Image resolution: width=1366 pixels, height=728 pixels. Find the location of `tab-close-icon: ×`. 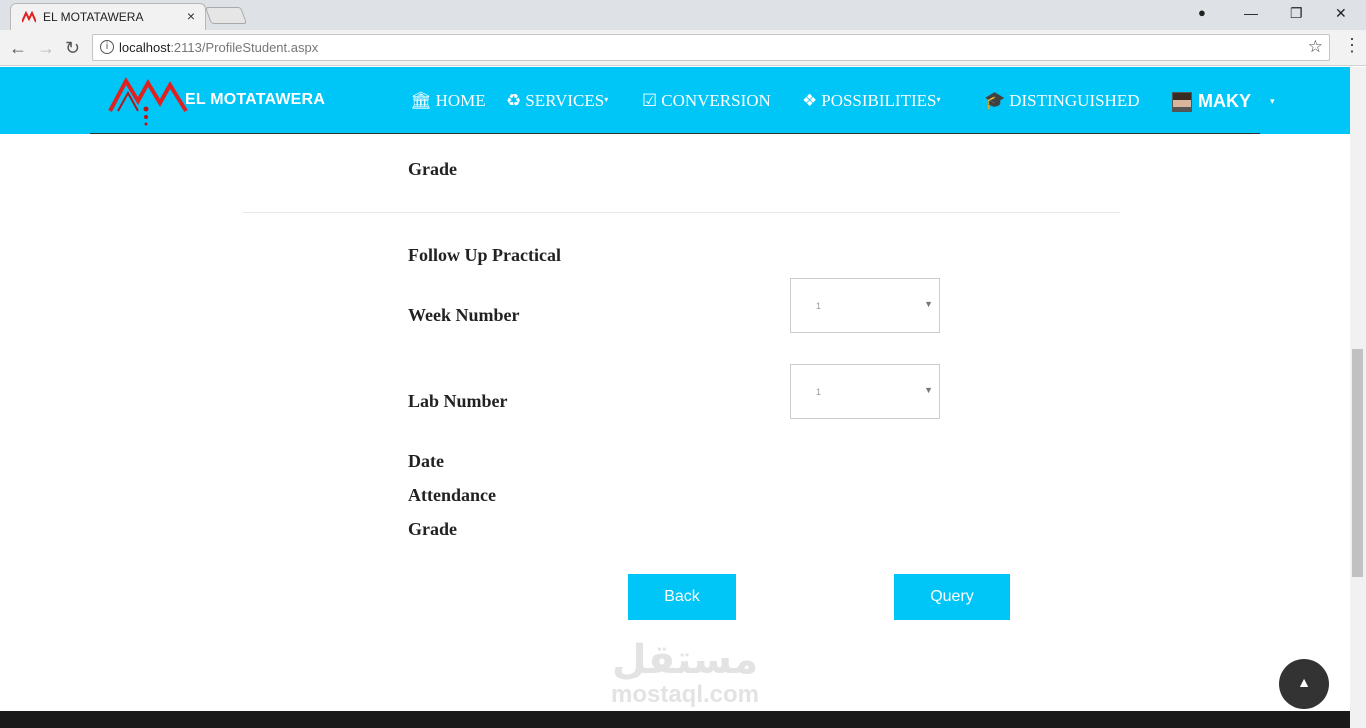

tab-close-icon: × is located at coordinates (191, 16).